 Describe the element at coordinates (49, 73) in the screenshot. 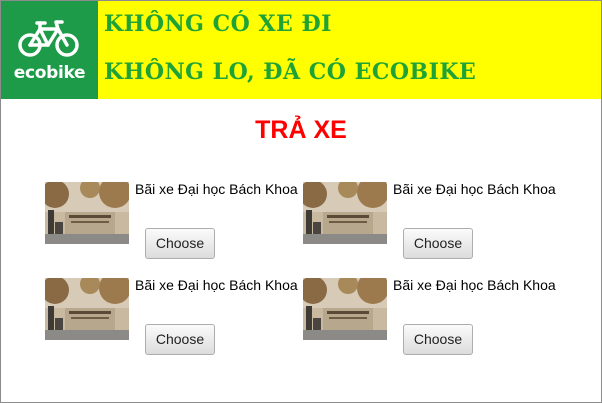

I see `logo-text: ecobike` at that location.